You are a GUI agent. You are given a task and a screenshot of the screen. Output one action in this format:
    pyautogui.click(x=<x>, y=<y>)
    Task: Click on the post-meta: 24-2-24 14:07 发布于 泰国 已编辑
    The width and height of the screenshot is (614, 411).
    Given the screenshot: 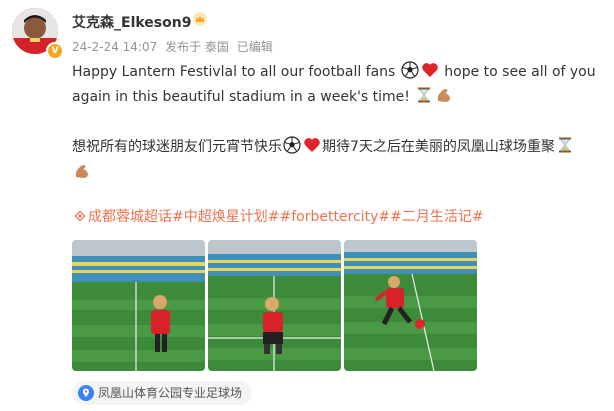 What is the action you would take?
    pyautogui.click(x=174, y=46)
    